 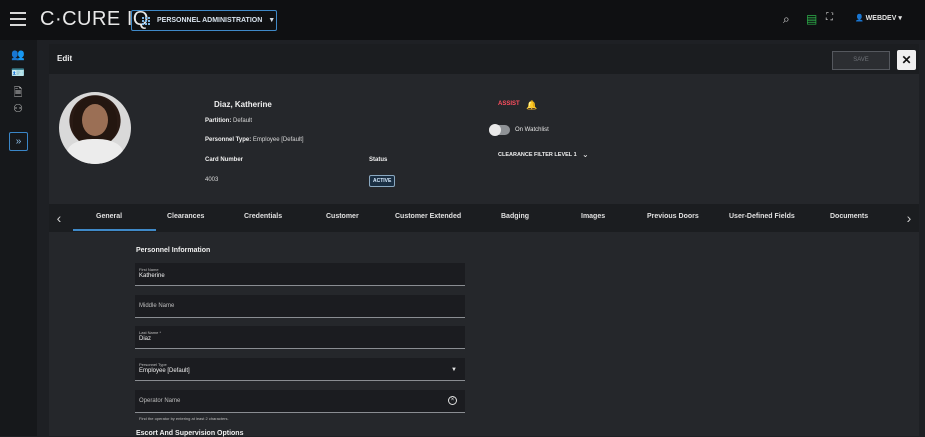 I want to click on app-selector-dropdown: PERSONNEL ADMINISTRATION ▼, so click(x=204, y=20).